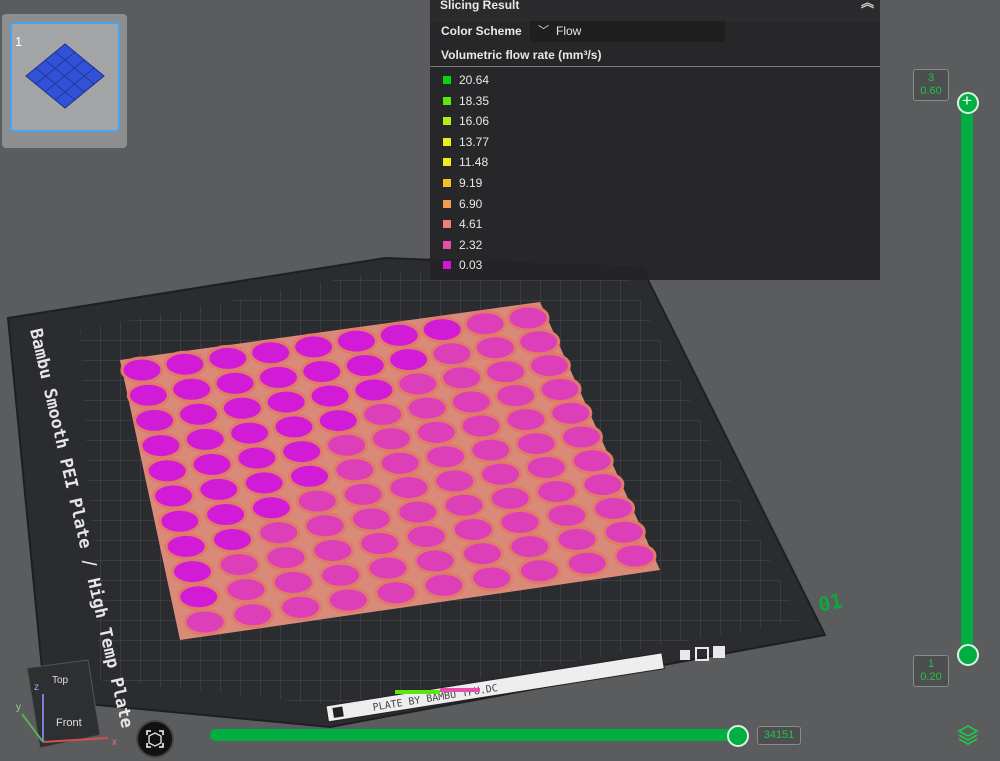 This screenshot has height=761, width=1000. I want to click on plate-thumbnail, so click(65, 77).